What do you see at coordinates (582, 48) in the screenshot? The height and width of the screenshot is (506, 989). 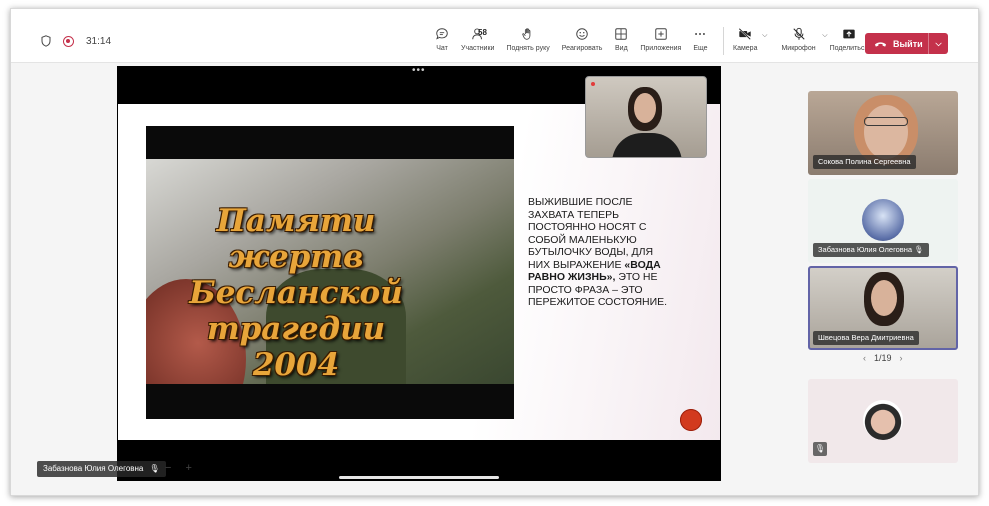 I see `react-label: Реагировать` at bounding box center [582, 48].